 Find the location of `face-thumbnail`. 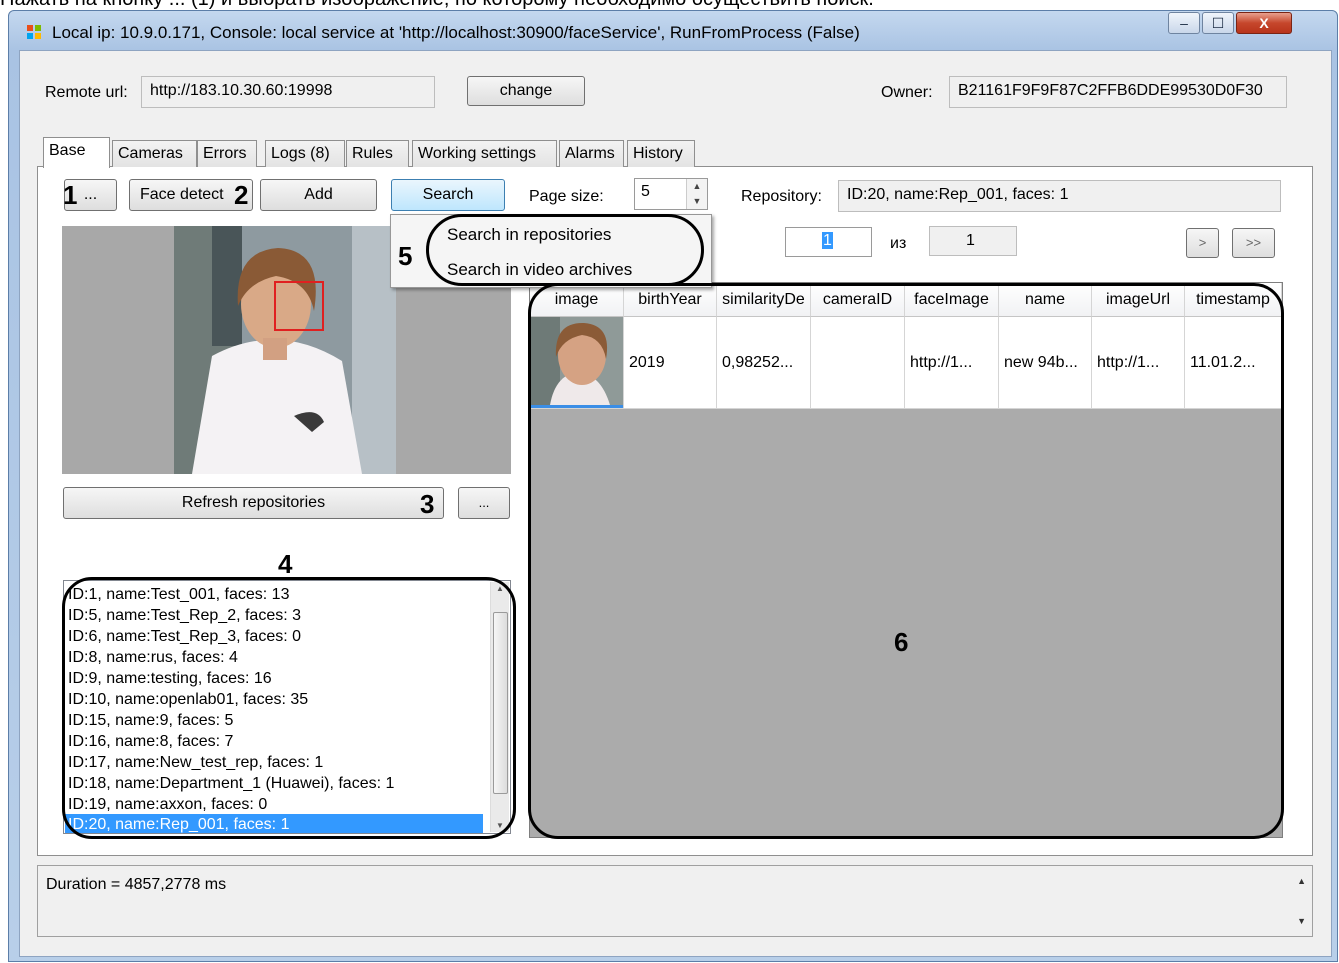

face-thumbnail is located at coordinates (576, 361).